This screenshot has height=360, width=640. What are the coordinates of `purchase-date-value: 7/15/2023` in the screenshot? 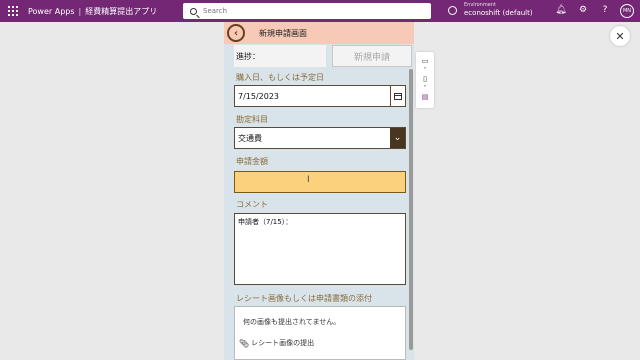 It's located at (259, 96).